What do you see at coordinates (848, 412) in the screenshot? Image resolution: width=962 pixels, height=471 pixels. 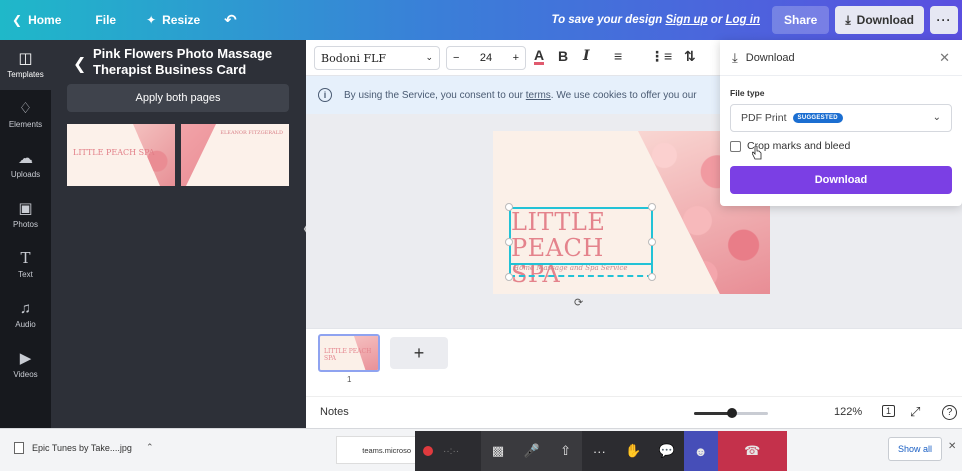 I see `zoom-value: 122%` at bounding box center [848, 412].